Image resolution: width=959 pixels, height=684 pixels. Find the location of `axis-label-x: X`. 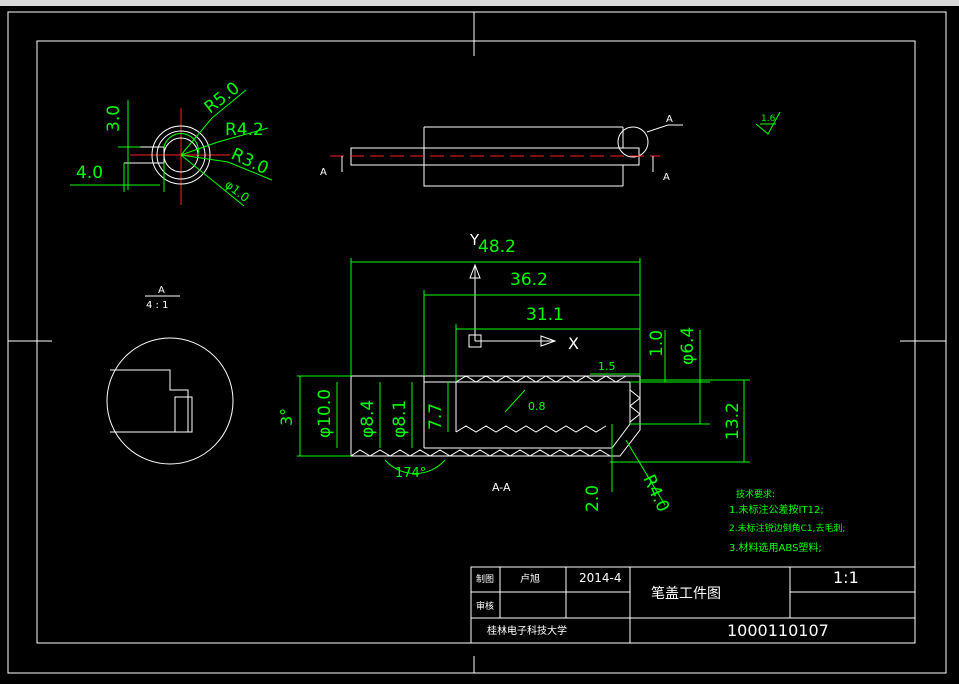

axis-label-x: X is located at coordinates (573, 343).